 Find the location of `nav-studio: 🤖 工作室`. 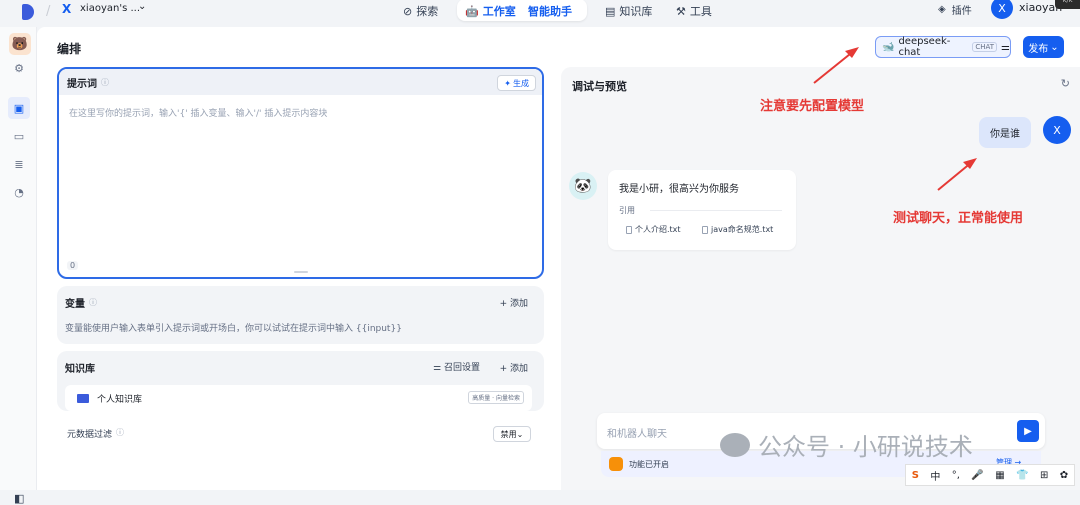

nav-studio: 🤖 工作室 is located at coordinates (490, 11).